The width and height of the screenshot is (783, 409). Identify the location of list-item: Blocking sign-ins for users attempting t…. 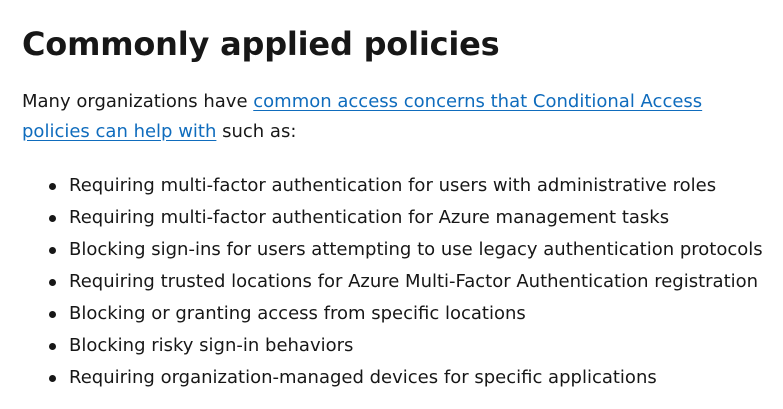
(394, 250).